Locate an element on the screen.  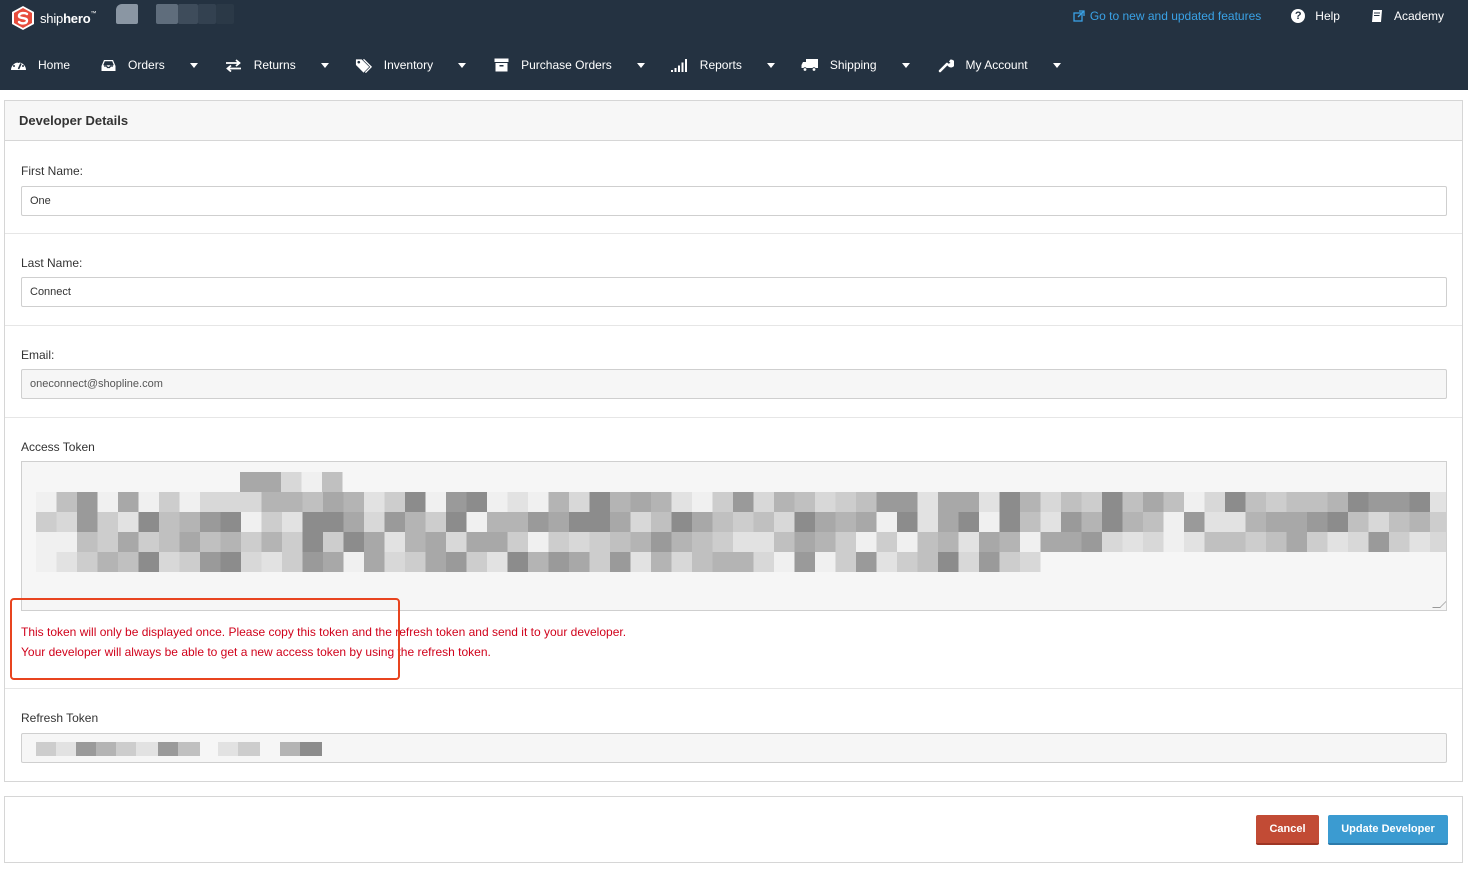
nav-reports: Reports is located at coordinates (723, 65).